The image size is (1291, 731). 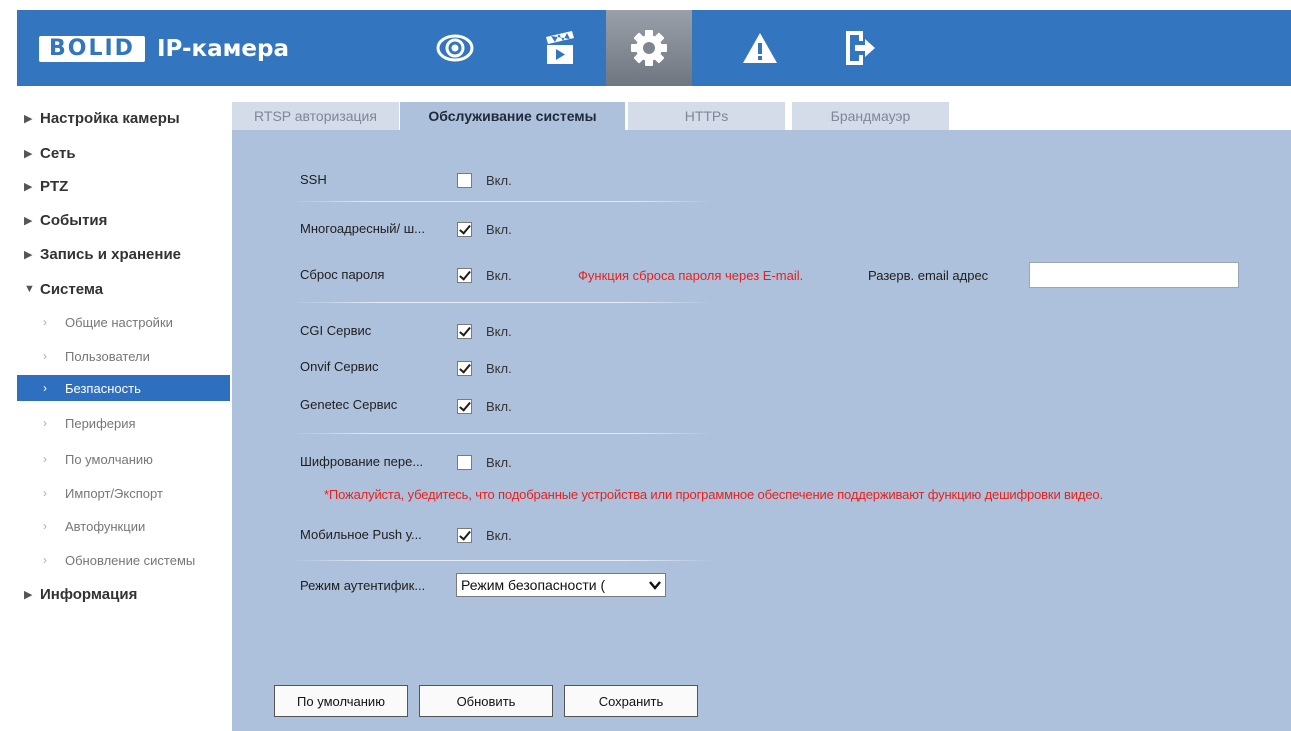 What do you see at coordinates (130, 560) in the screenshot?
I see `sidebar-subitem-label: Обновление системы` at bounding box center [130, 560].